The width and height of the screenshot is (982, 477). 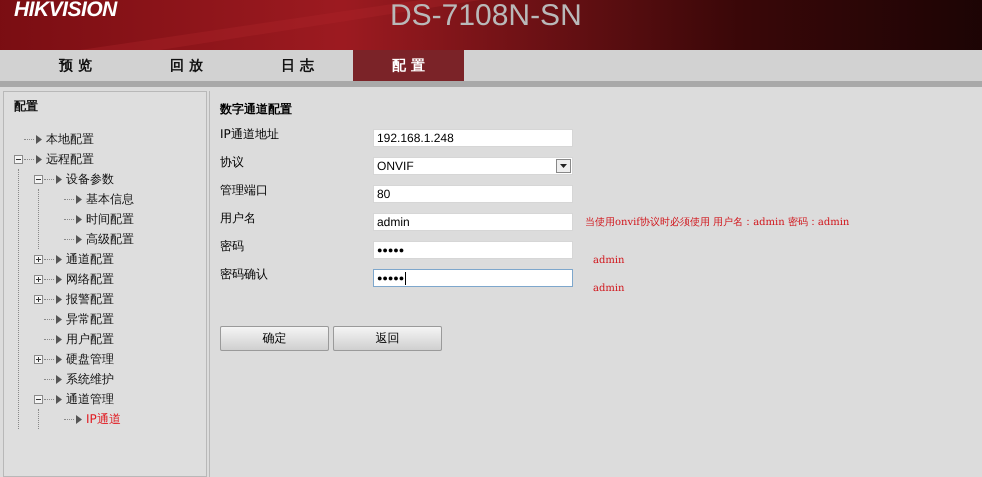 What do you see at coordinates (250, 134) in the screenshot?
I see `field-label: IP通道地址` at bounding box center [250, 134].